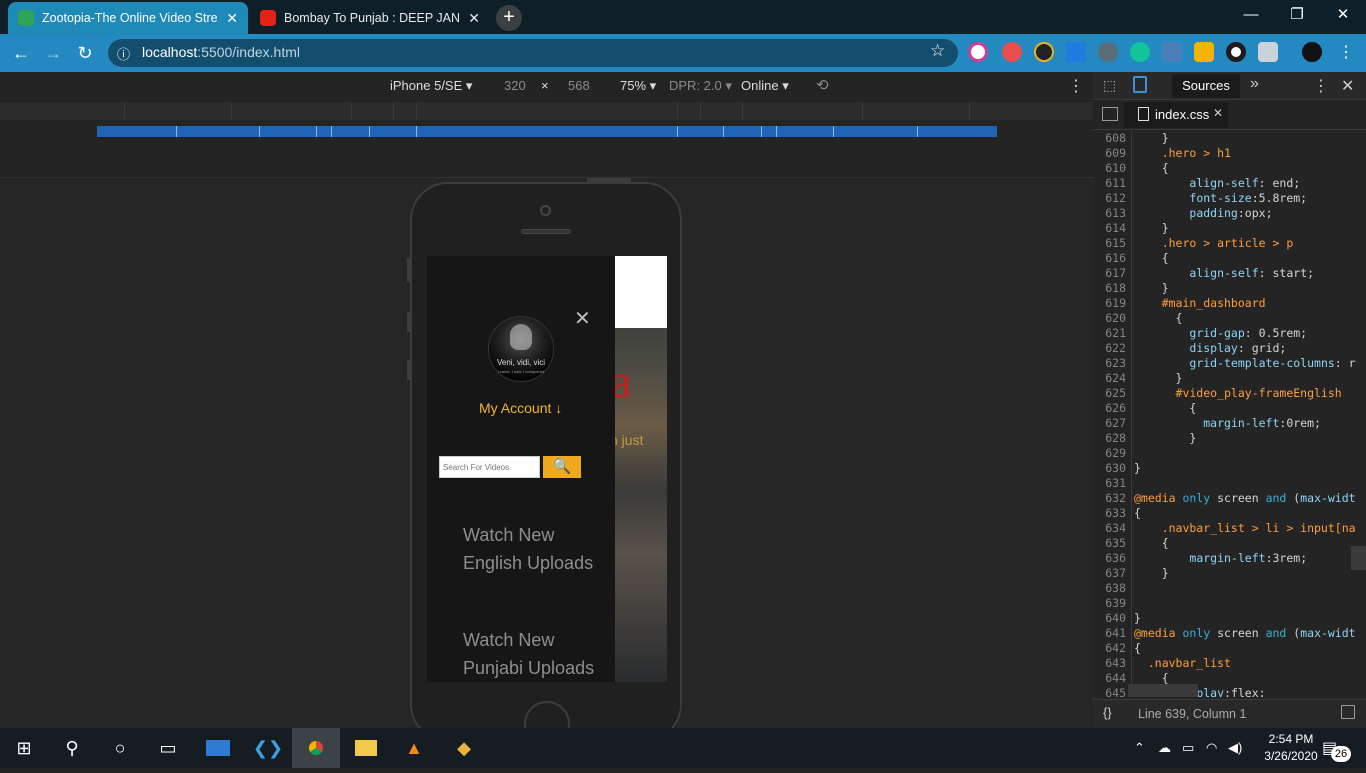 The image size is (1366, 773). What do you see at coordinates (1109, 663) in the screenshot?
I see `line-number: 643` at bounding box center [1109, 663].